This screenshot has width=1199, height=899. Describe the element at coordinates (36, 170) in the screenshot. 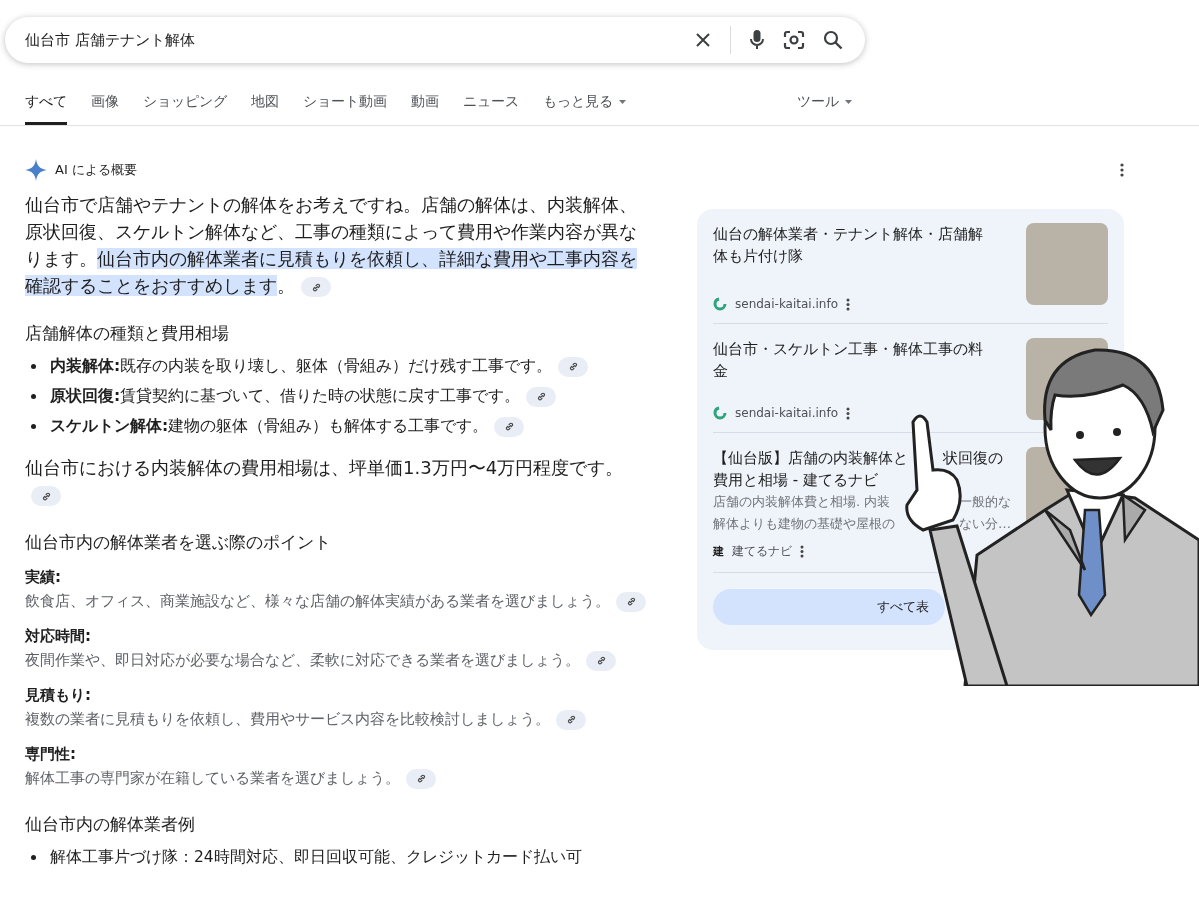

I see `sparkle-icon` at that location.